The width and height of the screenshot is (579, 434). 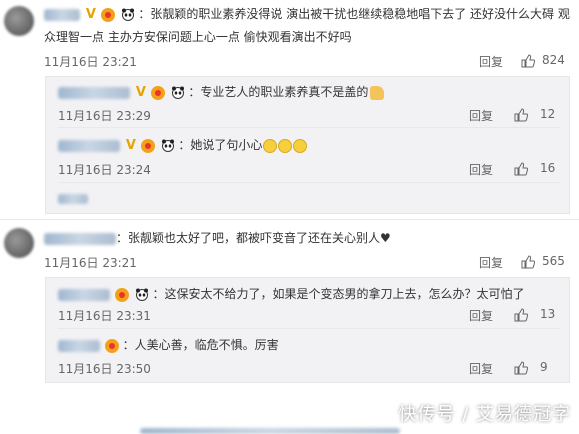 What do you see at coordinates (344, 294) in the screenshot?
I see `reply-text: 这保安太不给力了，如果是个变态男的拿刀上去，怎么办？太可怕了` at bounding box center [344, 294].